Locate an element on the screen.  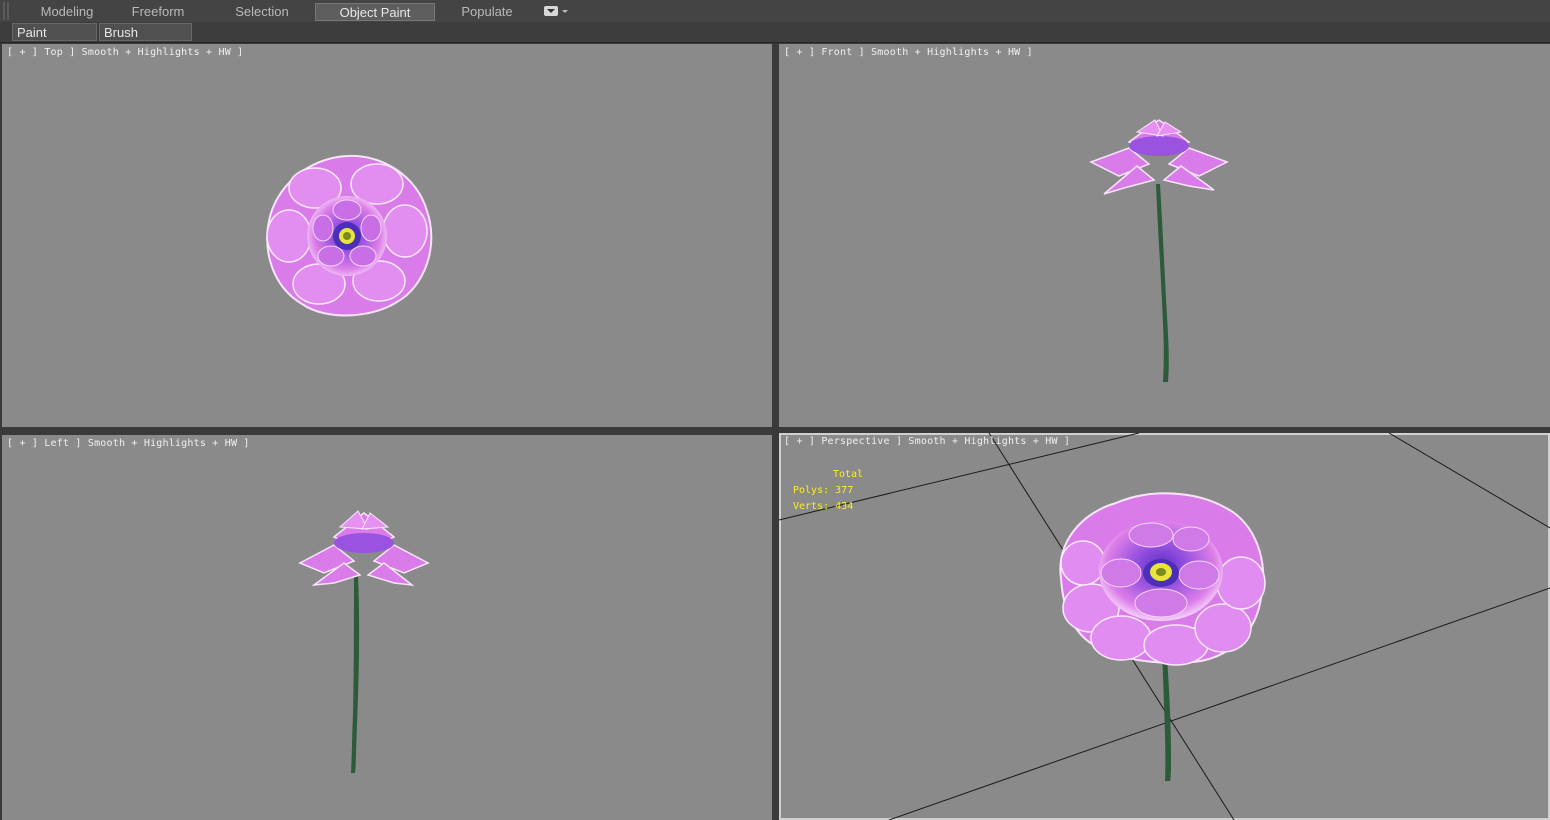
flower-left-view is located at coordinates (364, 641).